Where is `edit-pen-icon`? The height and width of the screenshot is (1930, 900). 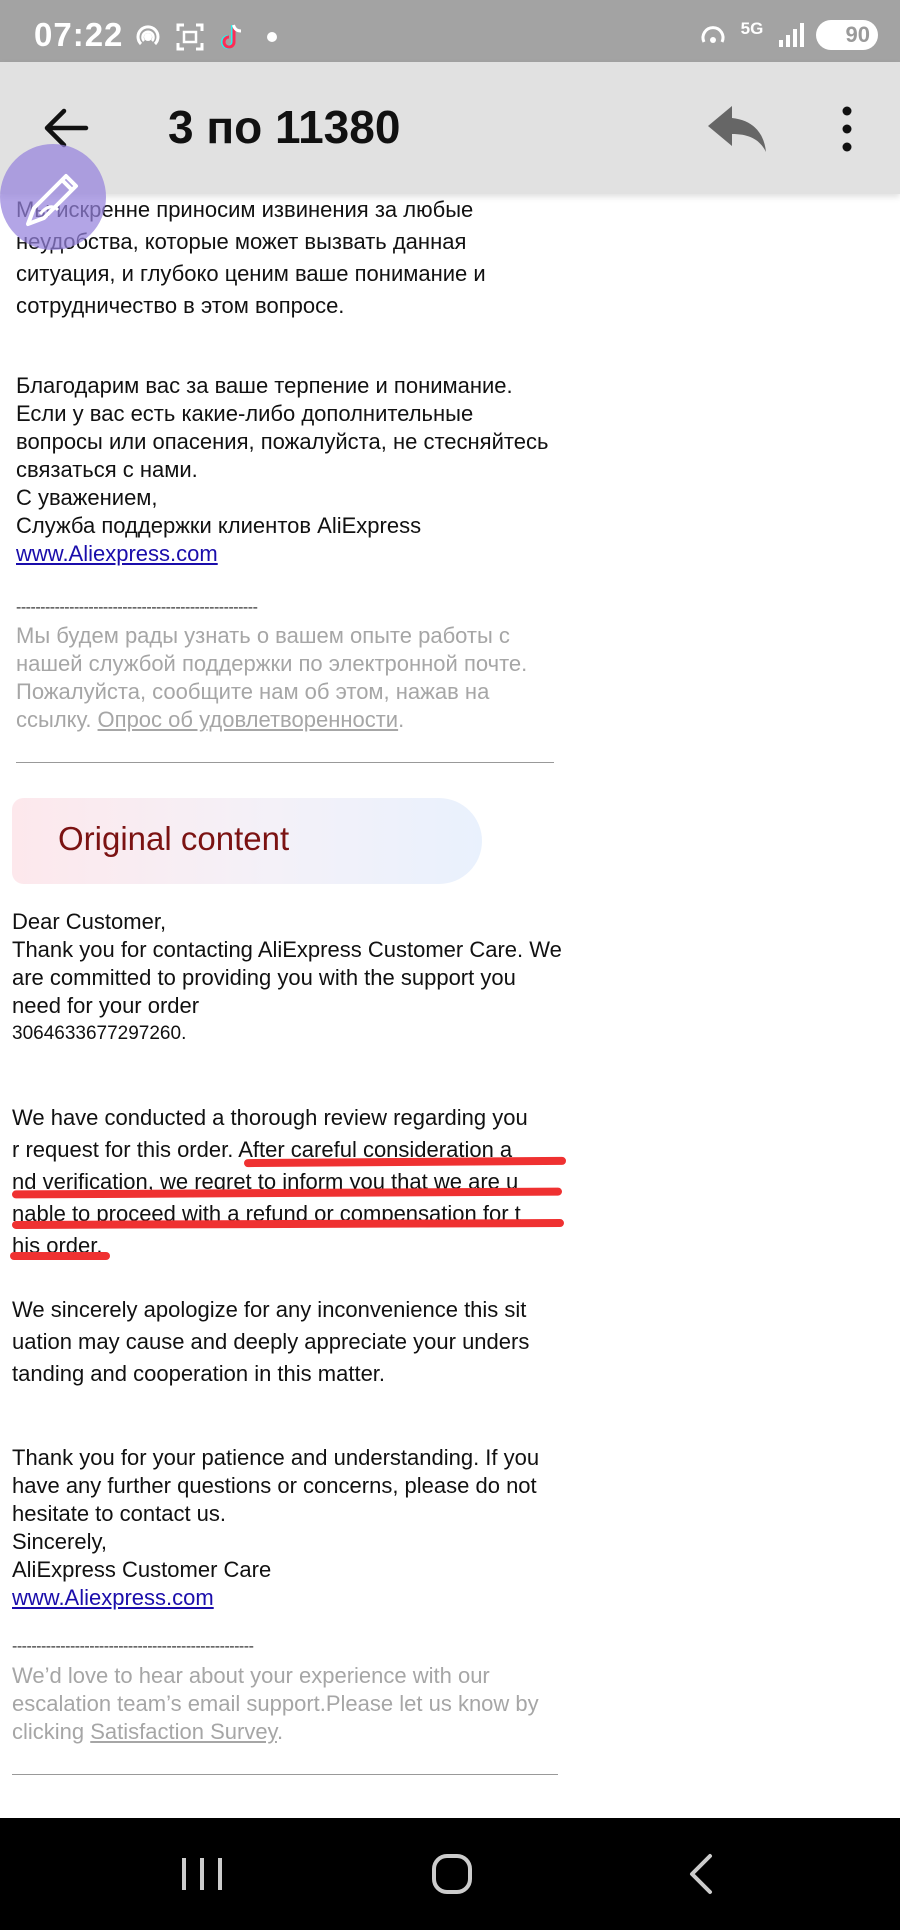
edit-pen-icon is located at coordinates (52, 200).